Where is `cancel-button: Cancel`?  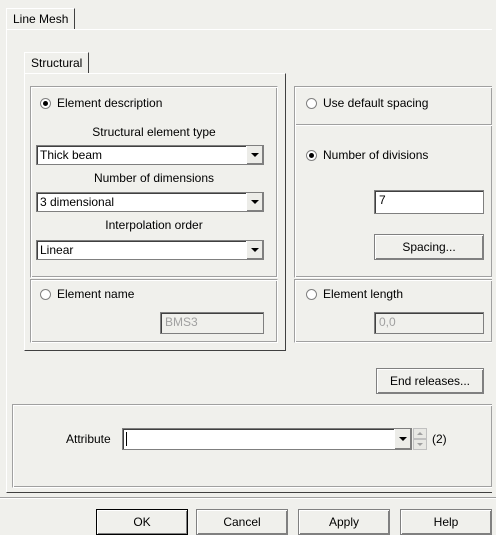 cancel-button: Cancel is located at coordinates (242, 522).